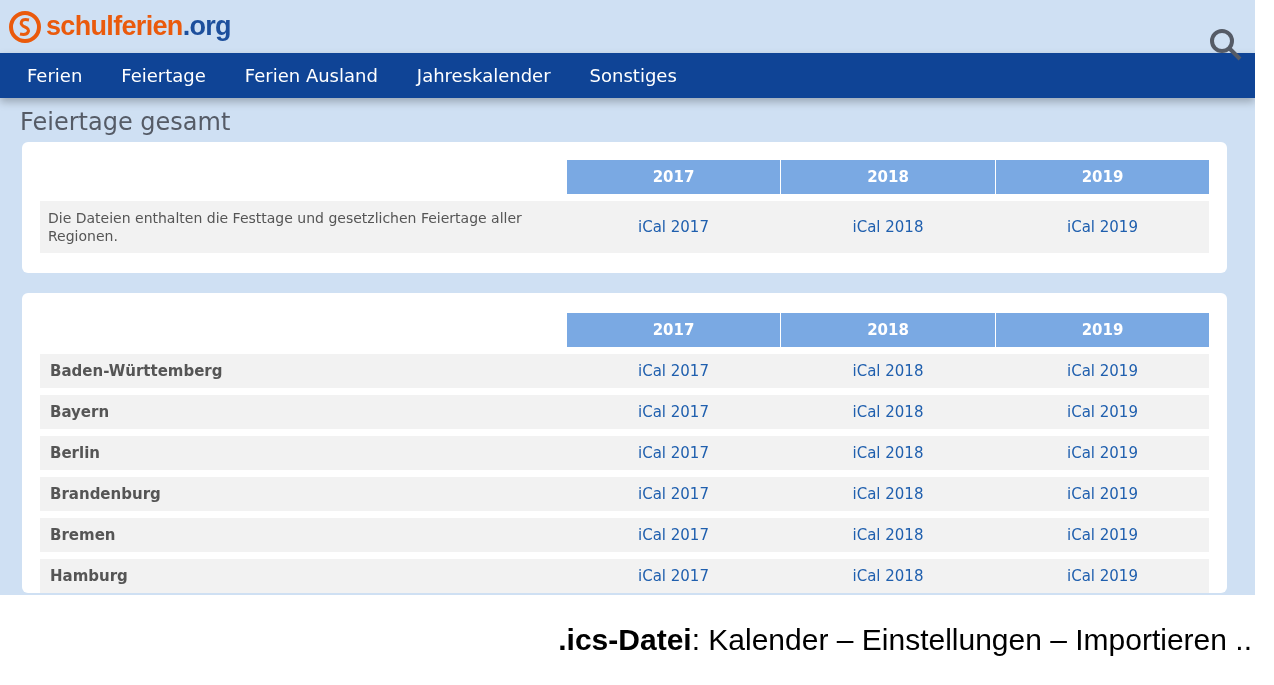 This screenshot has height=685, width=1274. I want to click on logo-swirl-icon, so click(25, 26).